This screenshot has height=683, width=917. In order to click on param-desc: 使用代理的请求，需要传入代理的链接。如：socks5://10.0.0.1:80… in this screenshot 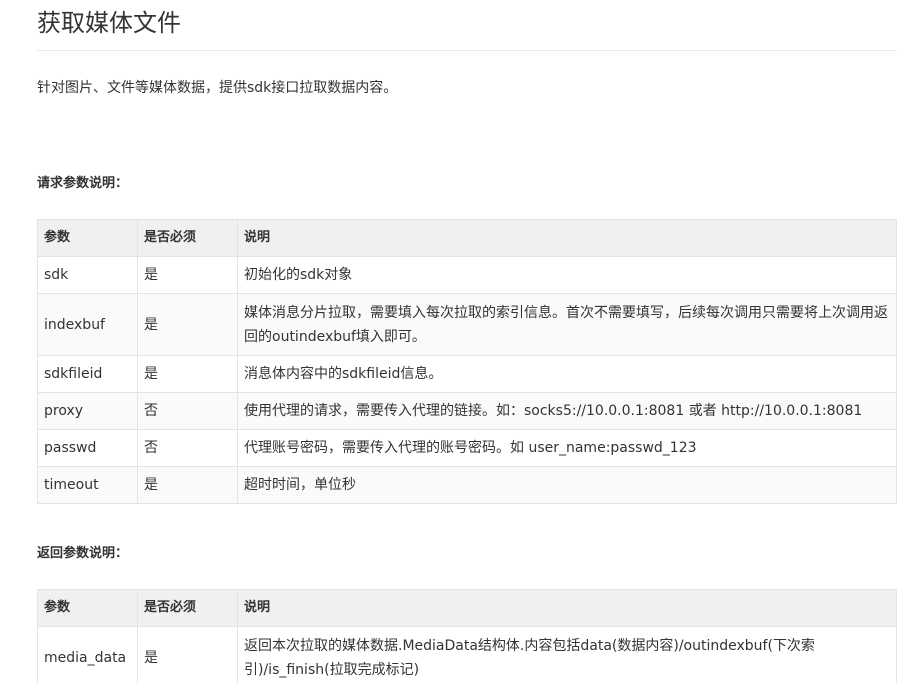, I will do `click(567, 411)`.